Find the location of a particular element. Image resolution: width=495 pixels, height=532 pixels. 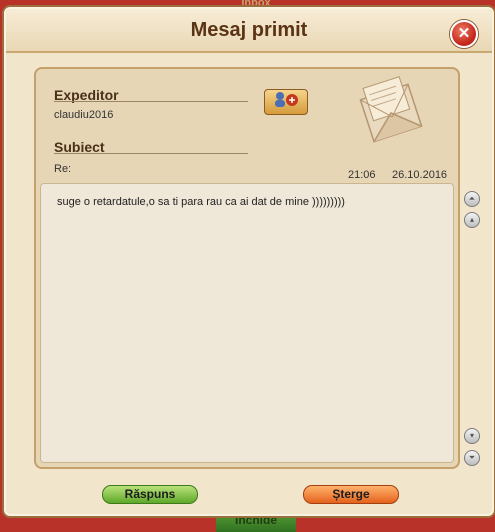

scroll-down-icon: ▾ is located at coordinates (472, 436).